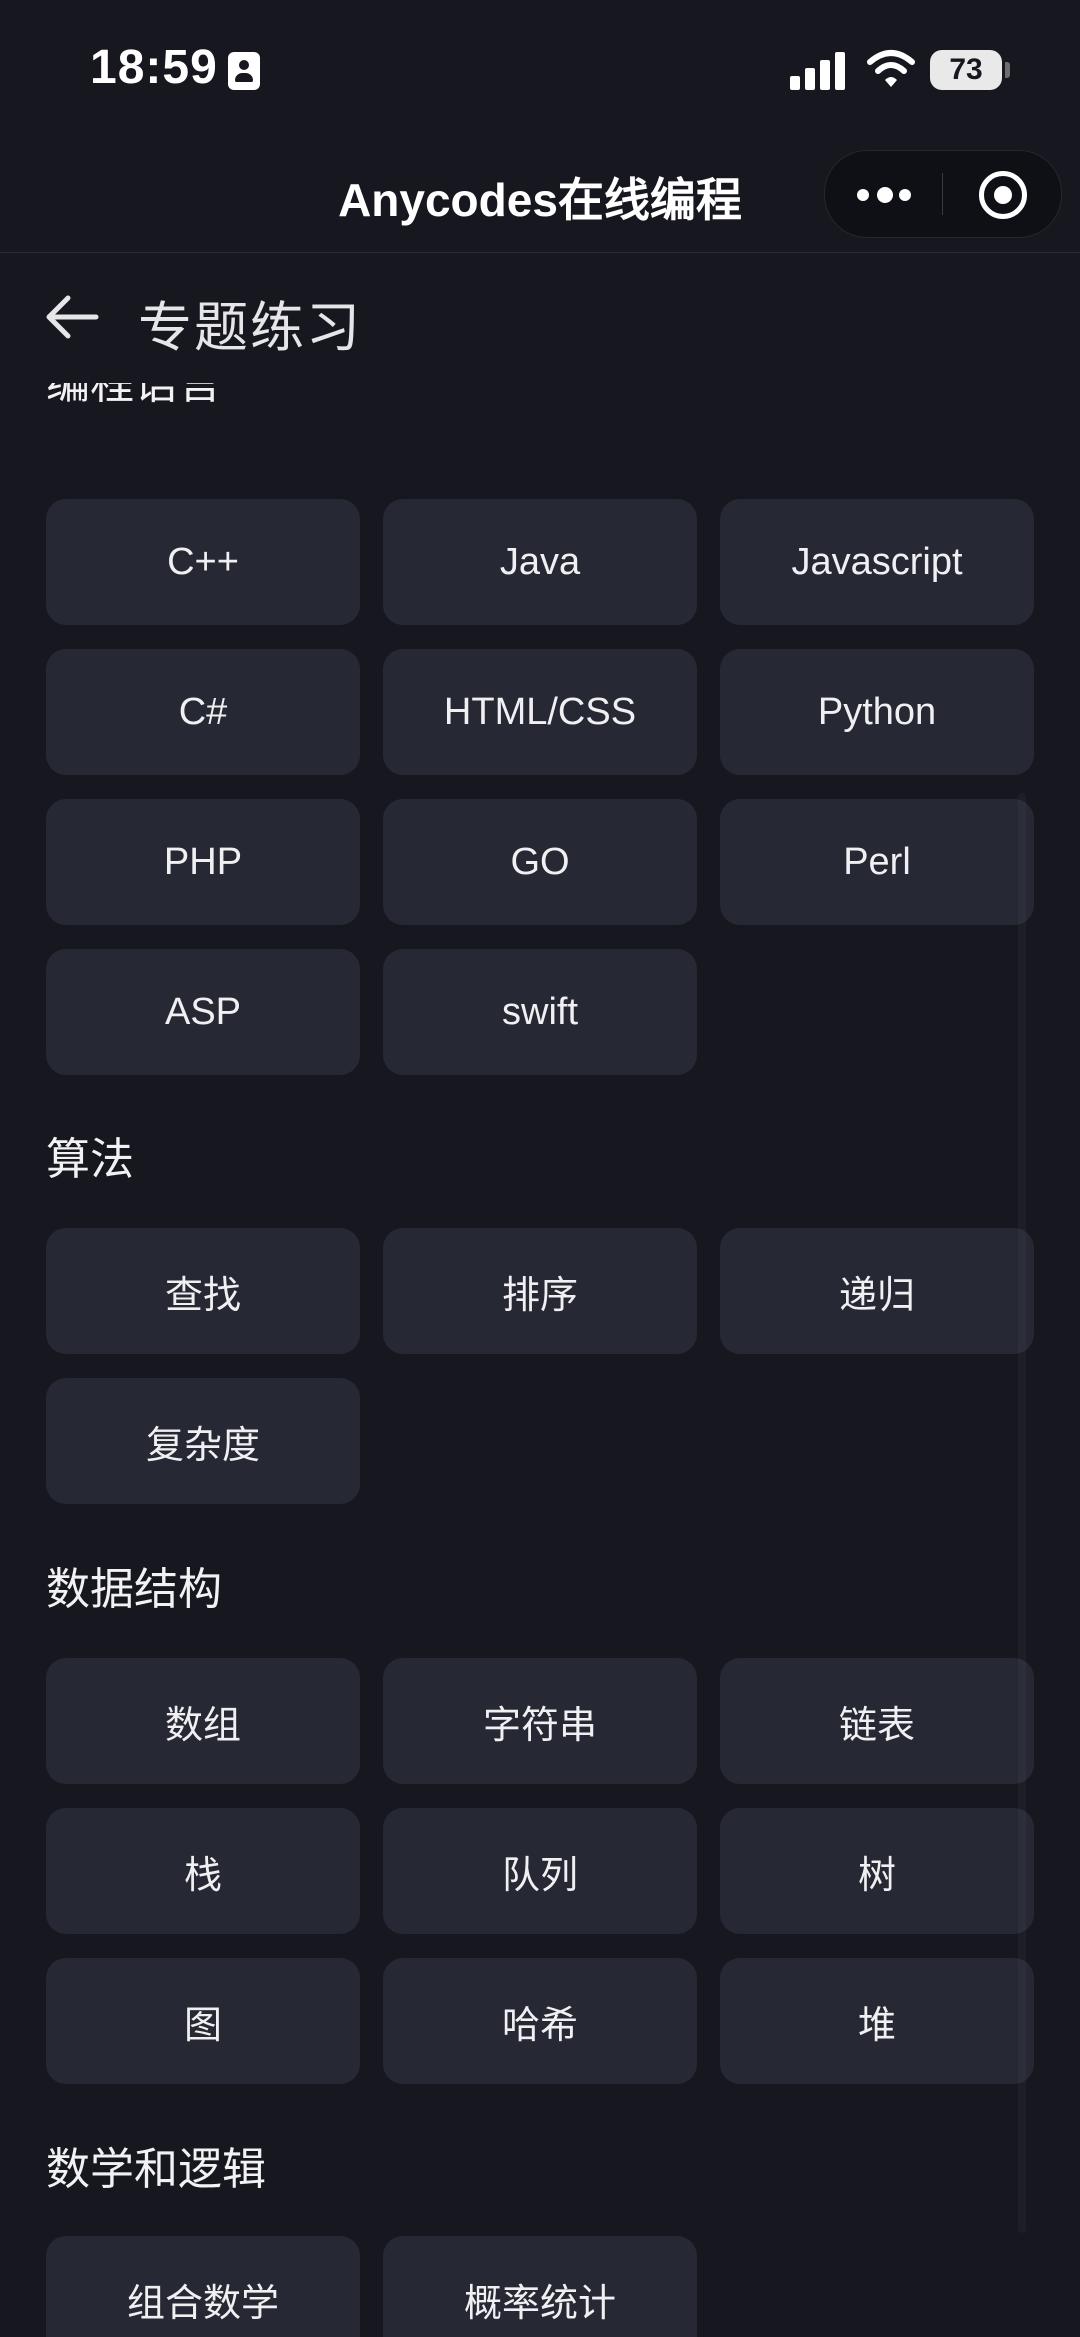  Describe the element at coordinates (540, 712) in the screenshot. I see `tag-html-css: HTML/CSS` at that location.